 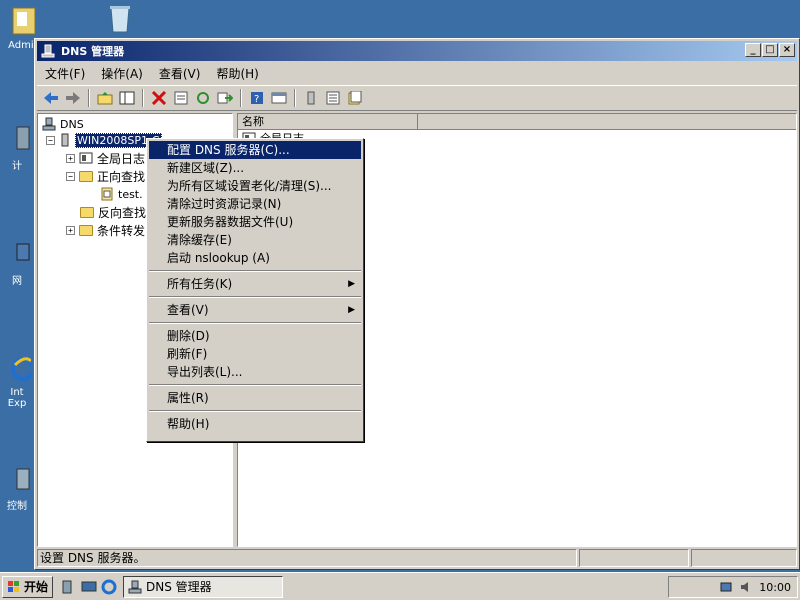 What do you see at coordinates (122, 73) in the screenshot?
I see `menu-action: 操作(A)` at bounding box center [122, 73].